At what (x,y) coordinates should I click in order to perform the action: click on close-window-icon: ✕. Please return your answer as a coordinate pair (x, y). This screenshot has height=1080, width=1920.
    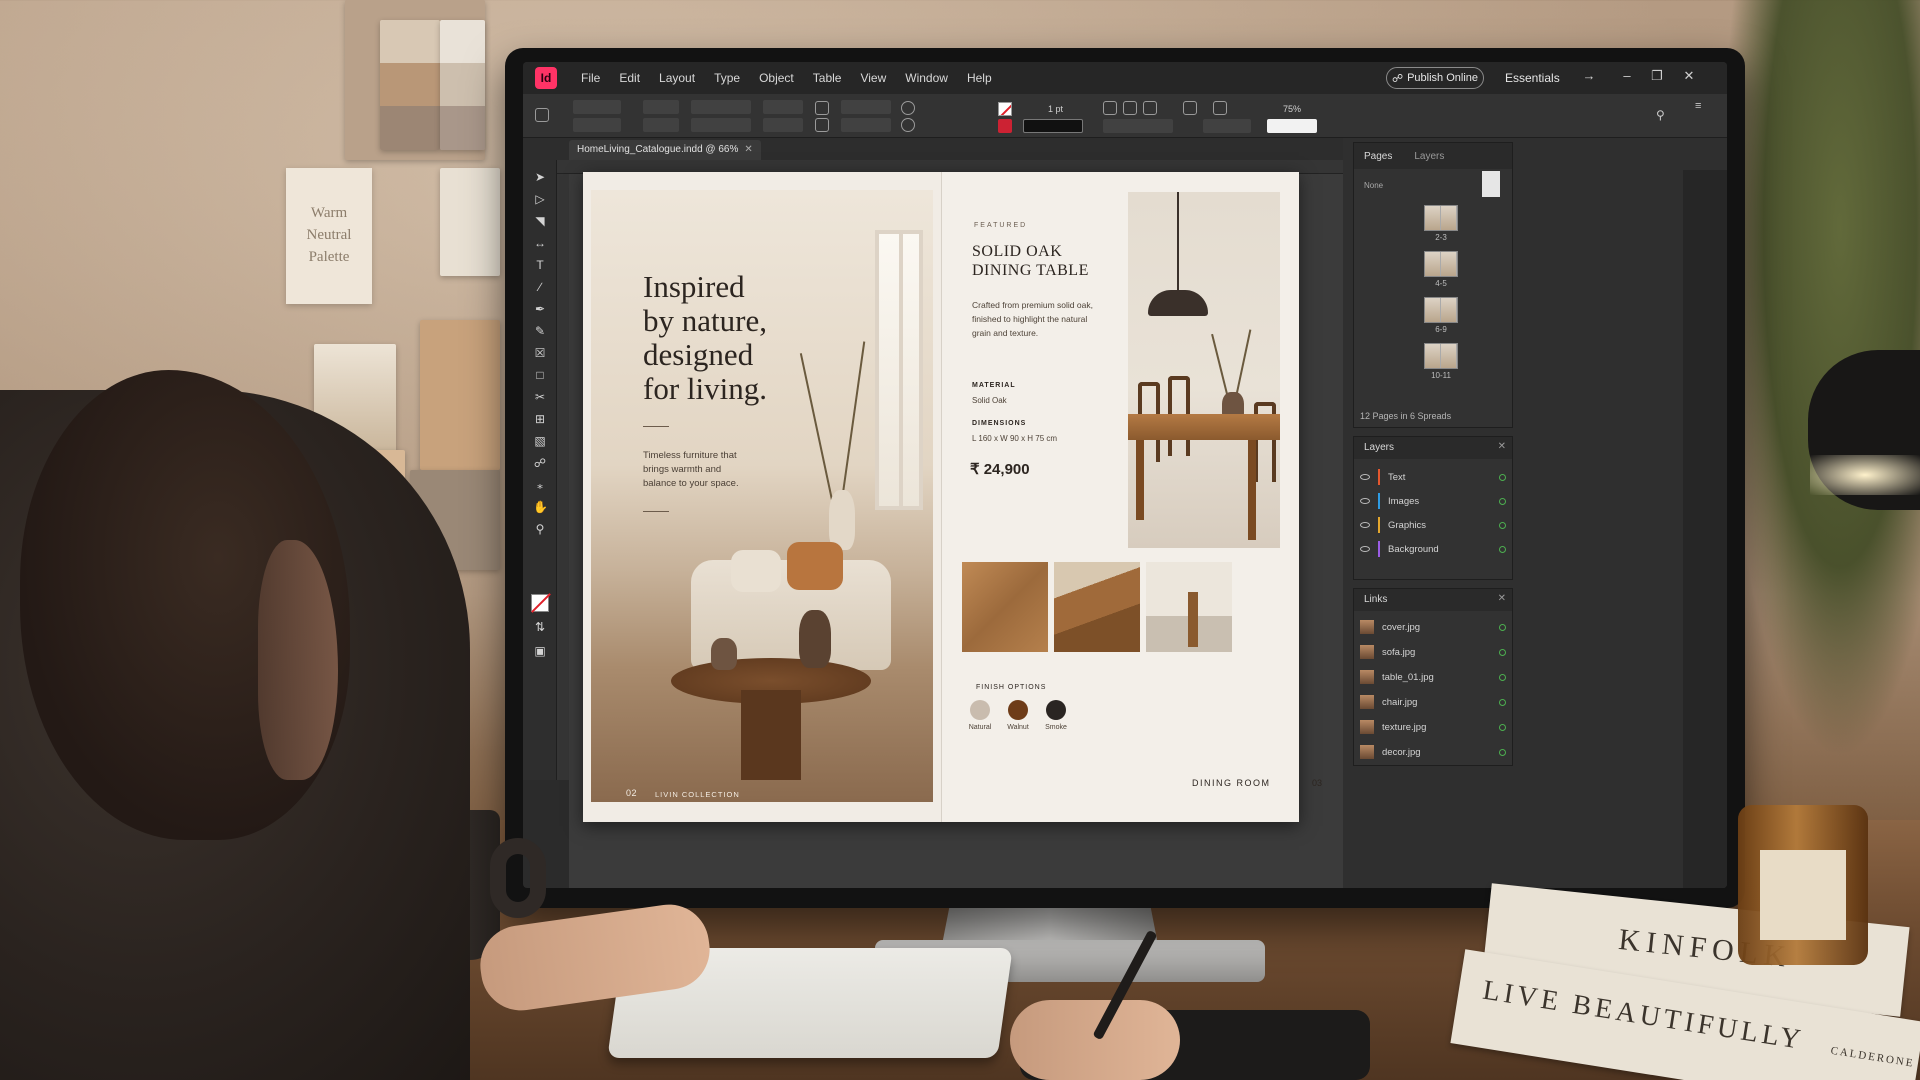
    Looking at the image, I should click on (1689, 76).